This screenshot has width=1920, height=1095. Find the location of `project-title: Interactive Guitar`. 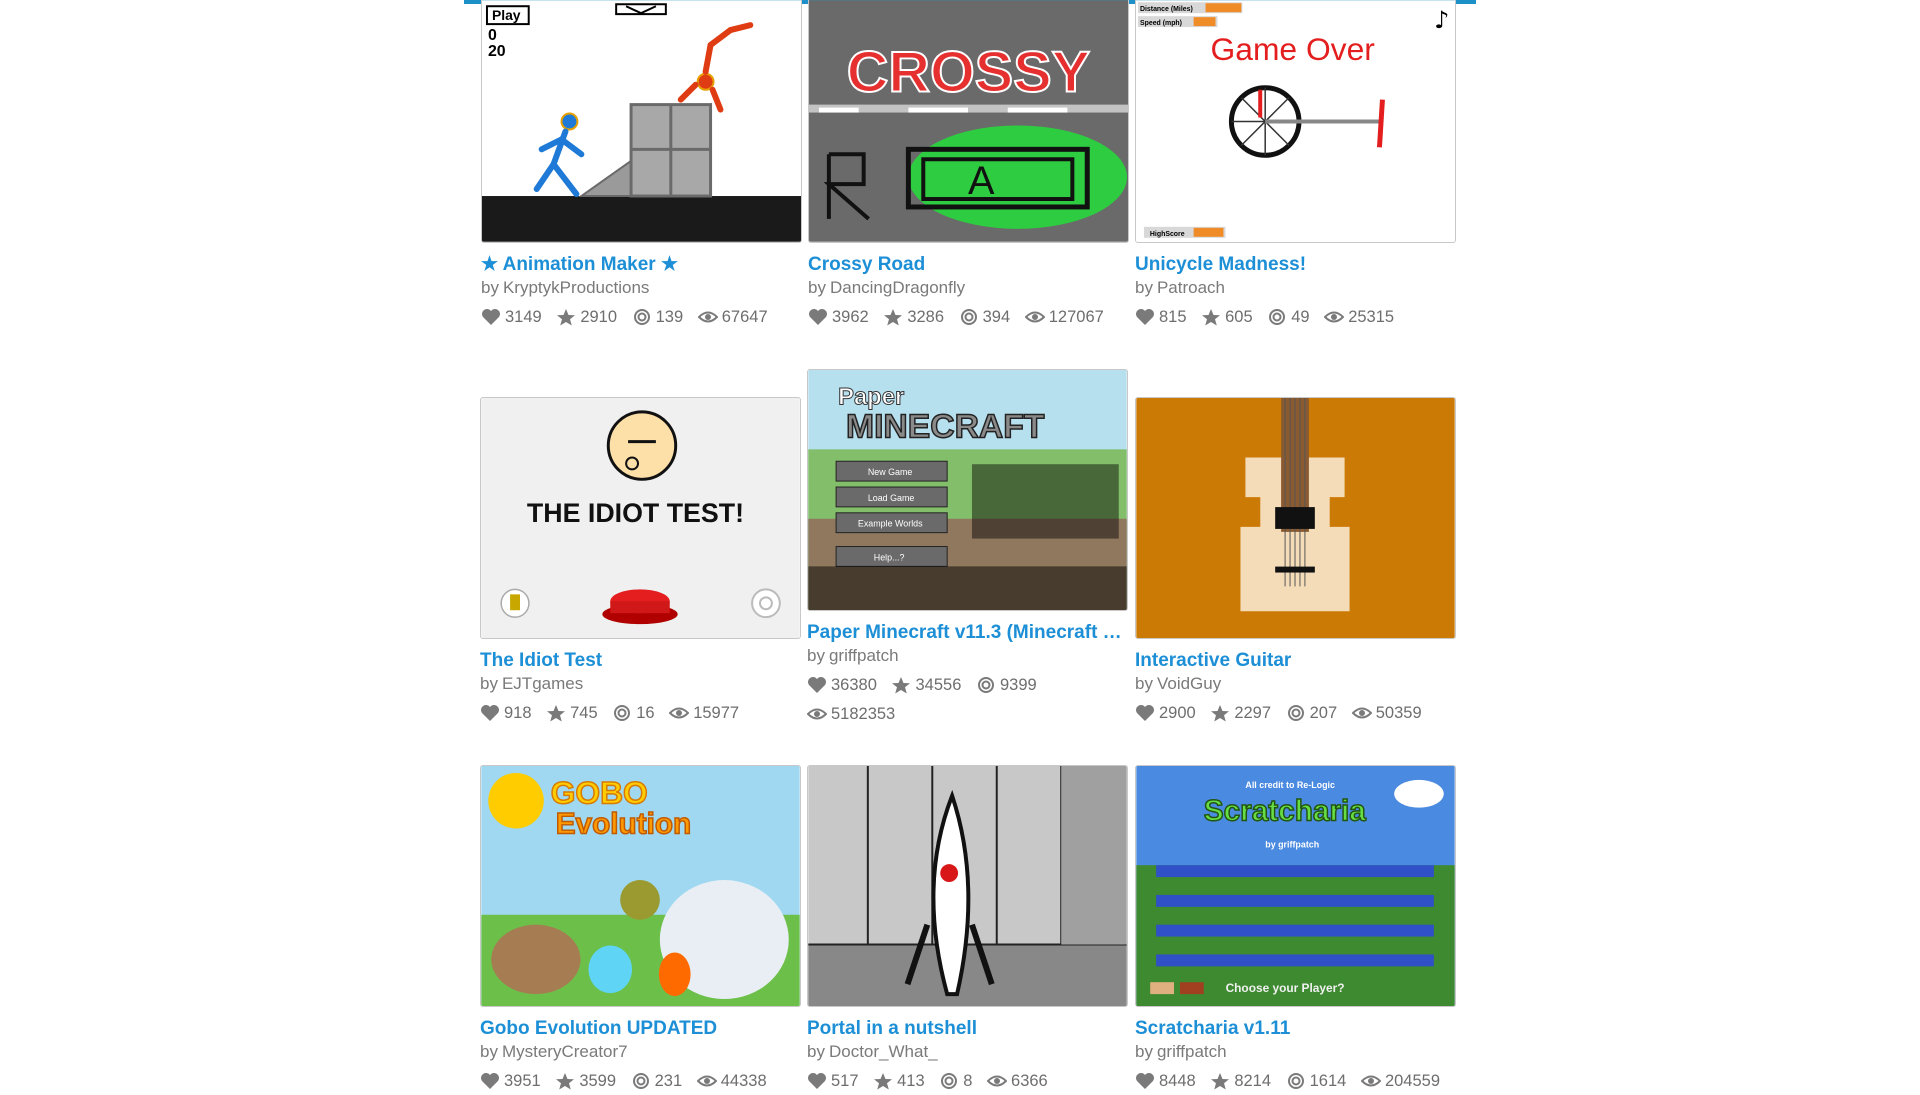

project-title: Interactive Guitar is located at coordinates (1297, 661).